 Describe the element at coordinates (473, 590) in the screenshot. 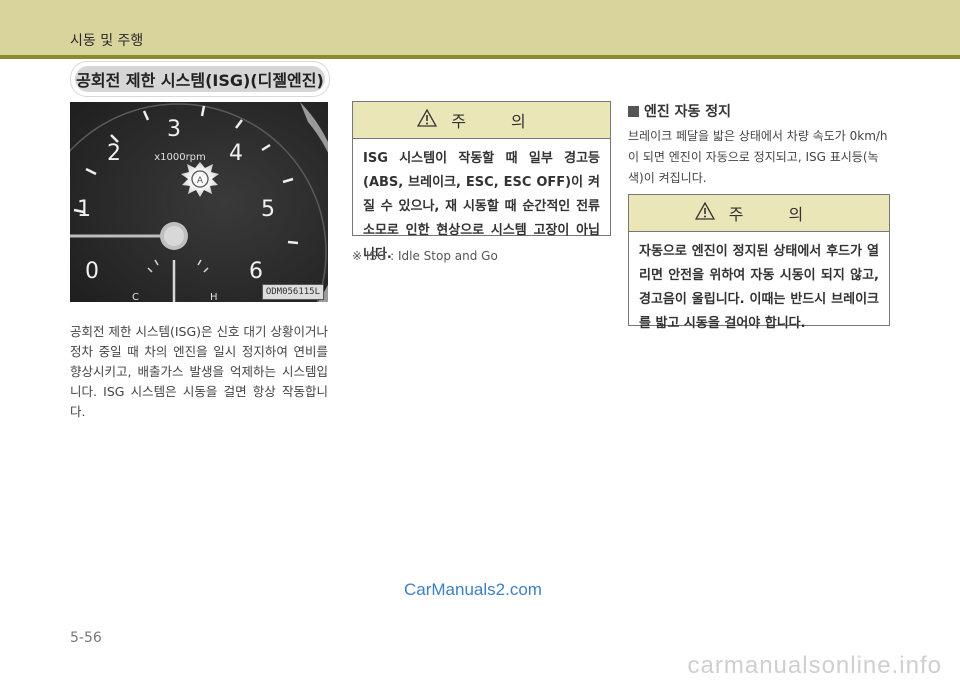

I see `watermark-link: CarManuals2.com` at that location.